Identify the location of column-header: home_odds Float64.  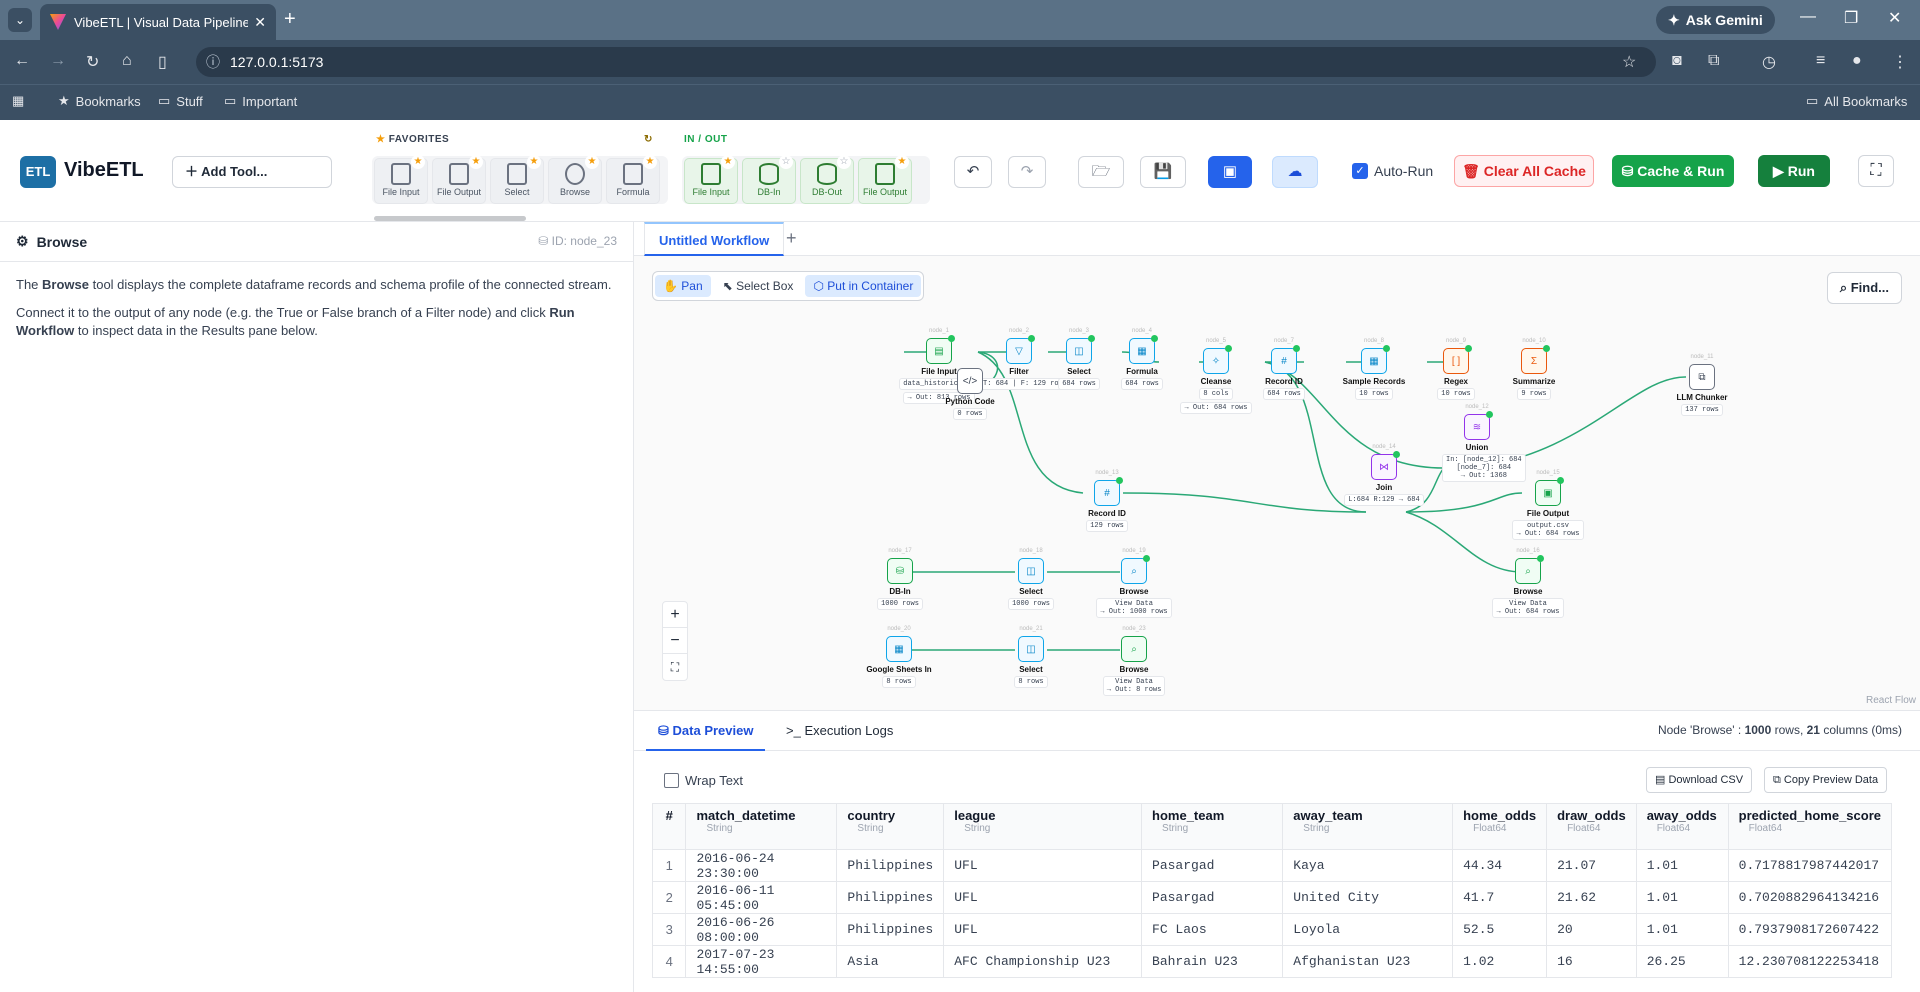
(1500, 826).